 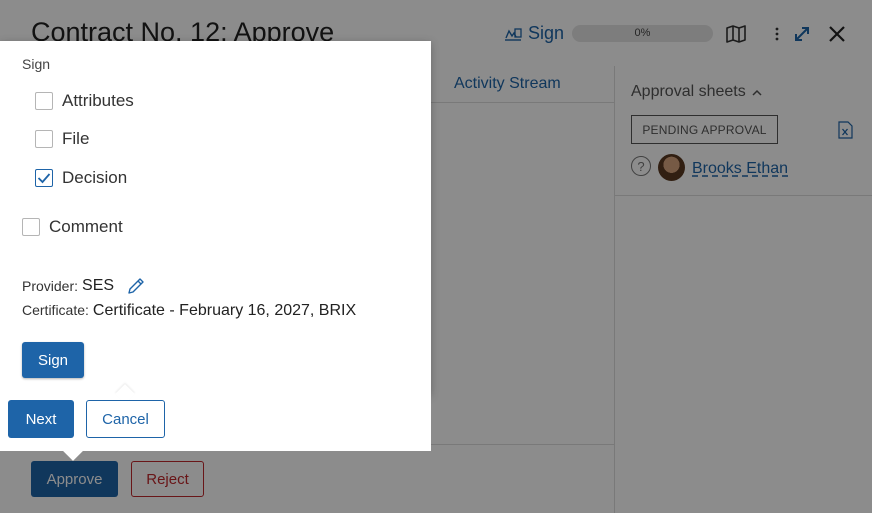 I want to click on decision-option: Decision, so click(x=81, y=178).